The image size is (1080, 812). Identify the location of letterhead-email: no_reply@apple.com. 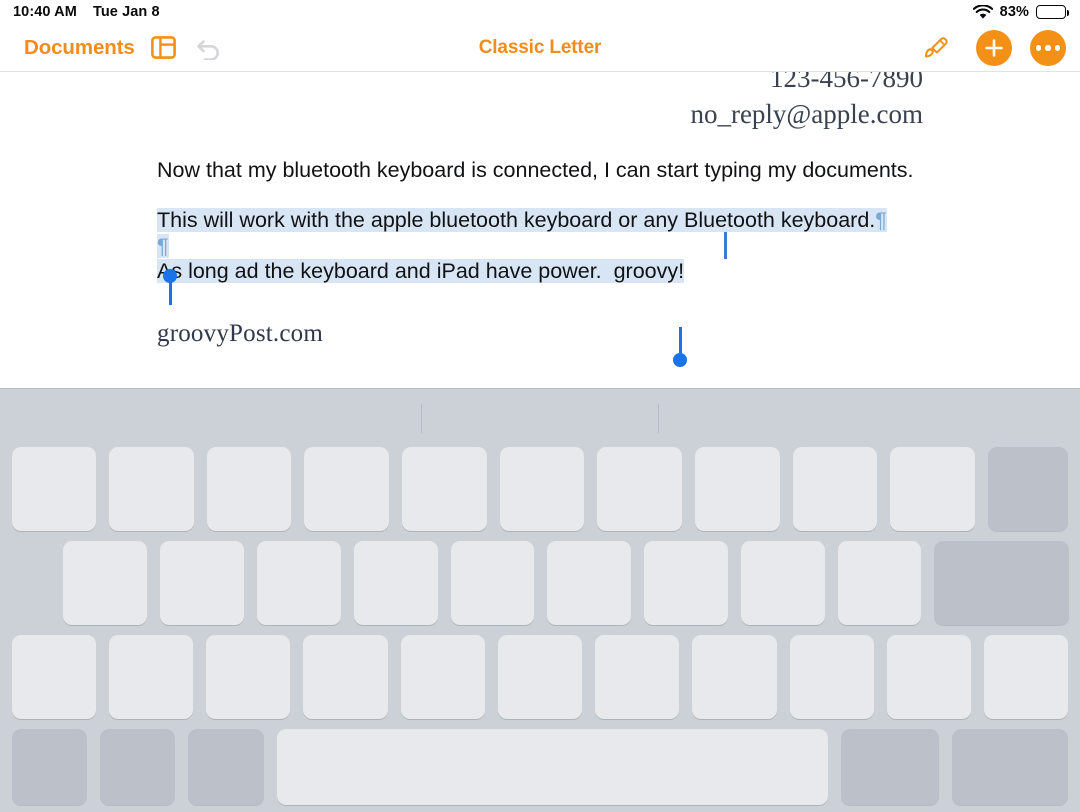
(806, 114).